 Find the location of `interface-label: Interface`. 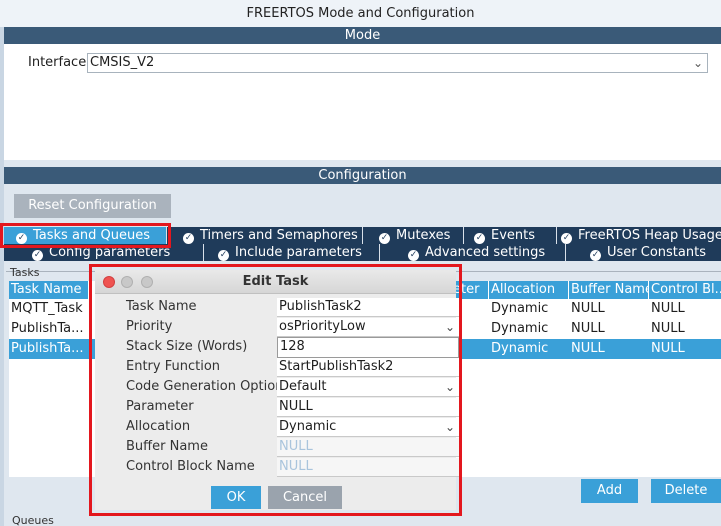

interface-label: Interface is located at coordinates (57, 62).